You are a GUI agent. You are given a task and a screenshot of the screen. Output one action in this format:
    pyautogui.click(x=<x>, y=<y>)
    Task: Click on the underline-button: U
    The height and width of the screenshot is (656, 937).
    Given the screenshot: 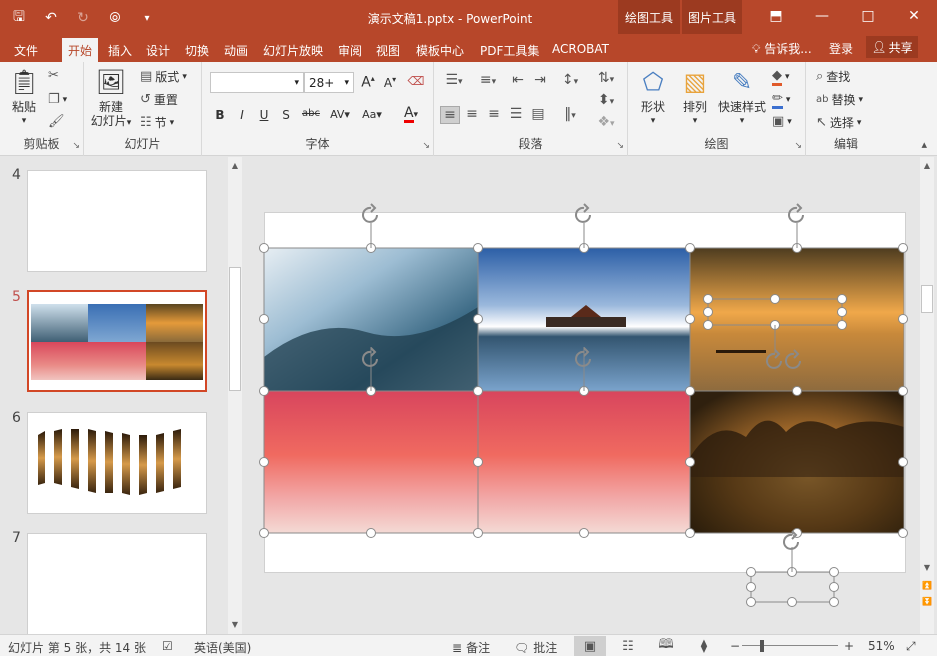 What is the action you would take?
    pyautogui.click(x=264, y=115)
    